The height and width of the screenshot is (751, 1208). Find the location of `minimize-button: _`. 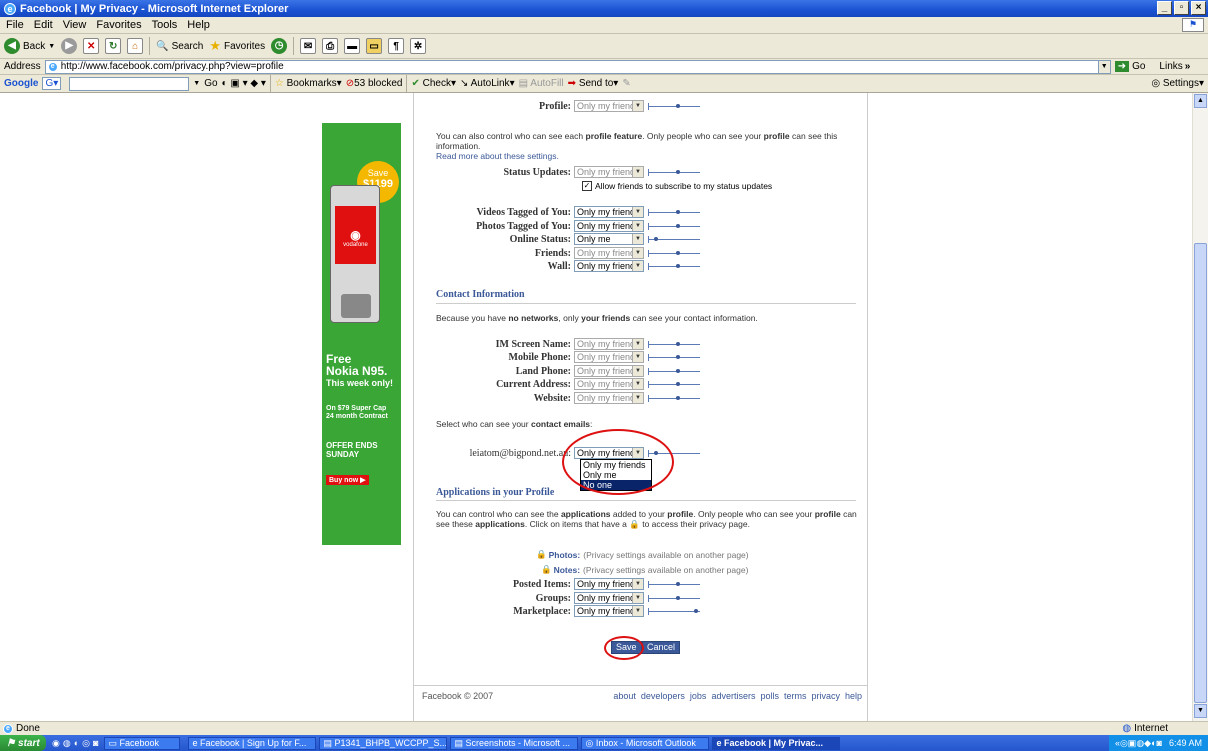

minimize-button: _ is located at coordinates (1164, 8).